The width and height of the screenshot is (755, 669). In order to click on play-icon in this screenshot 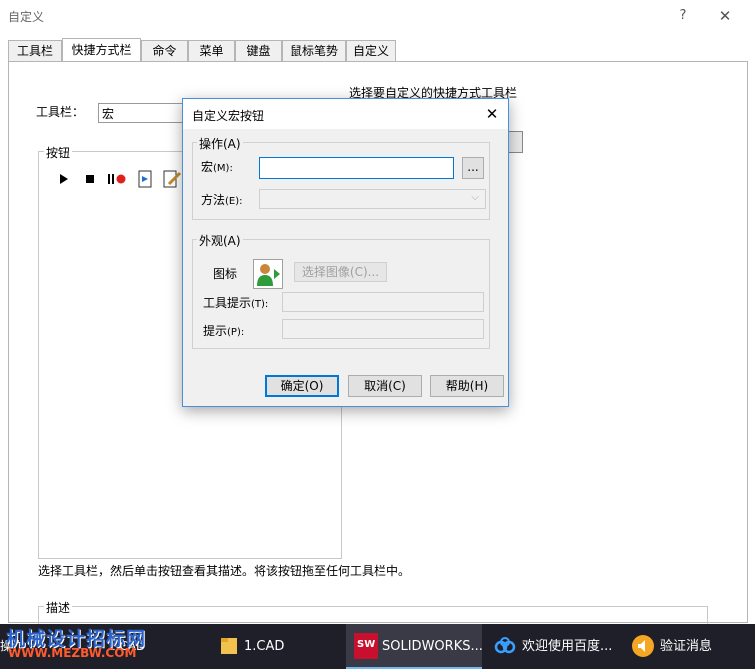, I will do `click(64, 179)`.